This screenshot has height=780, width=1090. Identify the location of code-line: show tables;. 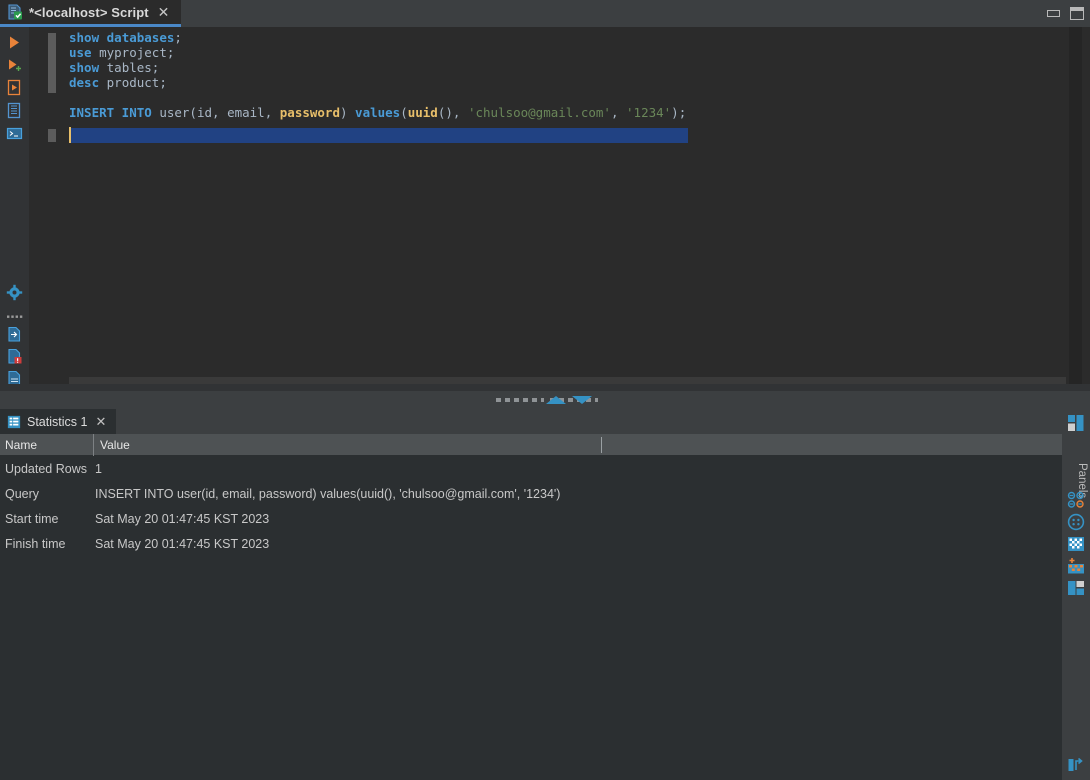
(114, 67).